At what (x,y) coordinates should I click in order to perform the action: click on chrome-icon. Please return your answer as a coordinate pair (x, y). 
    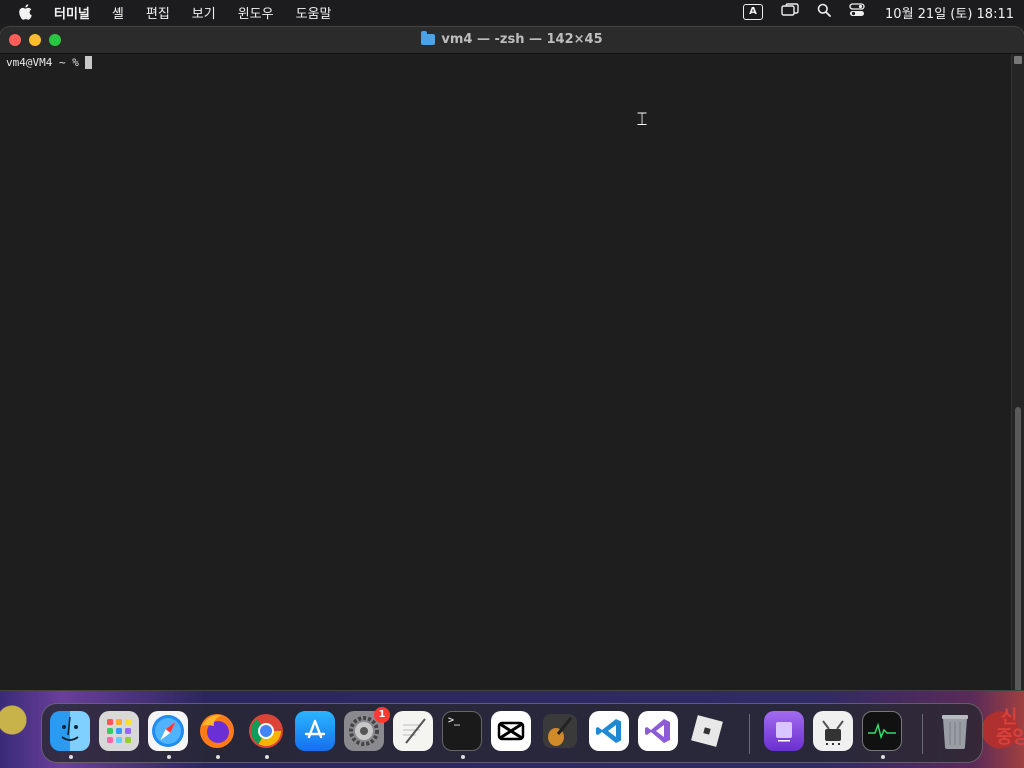
    Looking at the image, I should click on (266, 731).